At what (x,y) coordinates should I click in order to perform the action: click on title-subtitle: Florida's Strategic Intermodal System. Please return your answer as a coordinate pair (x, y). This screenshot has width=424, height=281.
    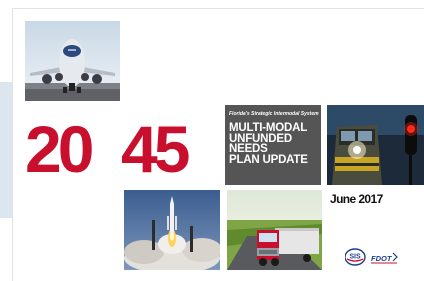
    Looking at the image, I should click on (274, 114).